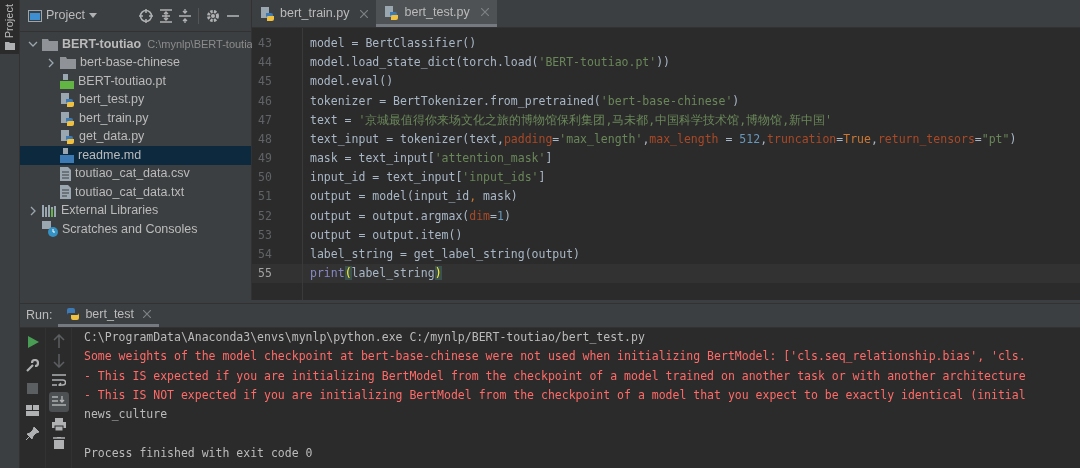 The height and width of the screenshot is (468, 1080). I want to click on code-line: text = '京城最值得你来场文化之旅的博物馆保利集团,马未都,中国科学技术馆,博物馆,新中国', so click(570, 120).